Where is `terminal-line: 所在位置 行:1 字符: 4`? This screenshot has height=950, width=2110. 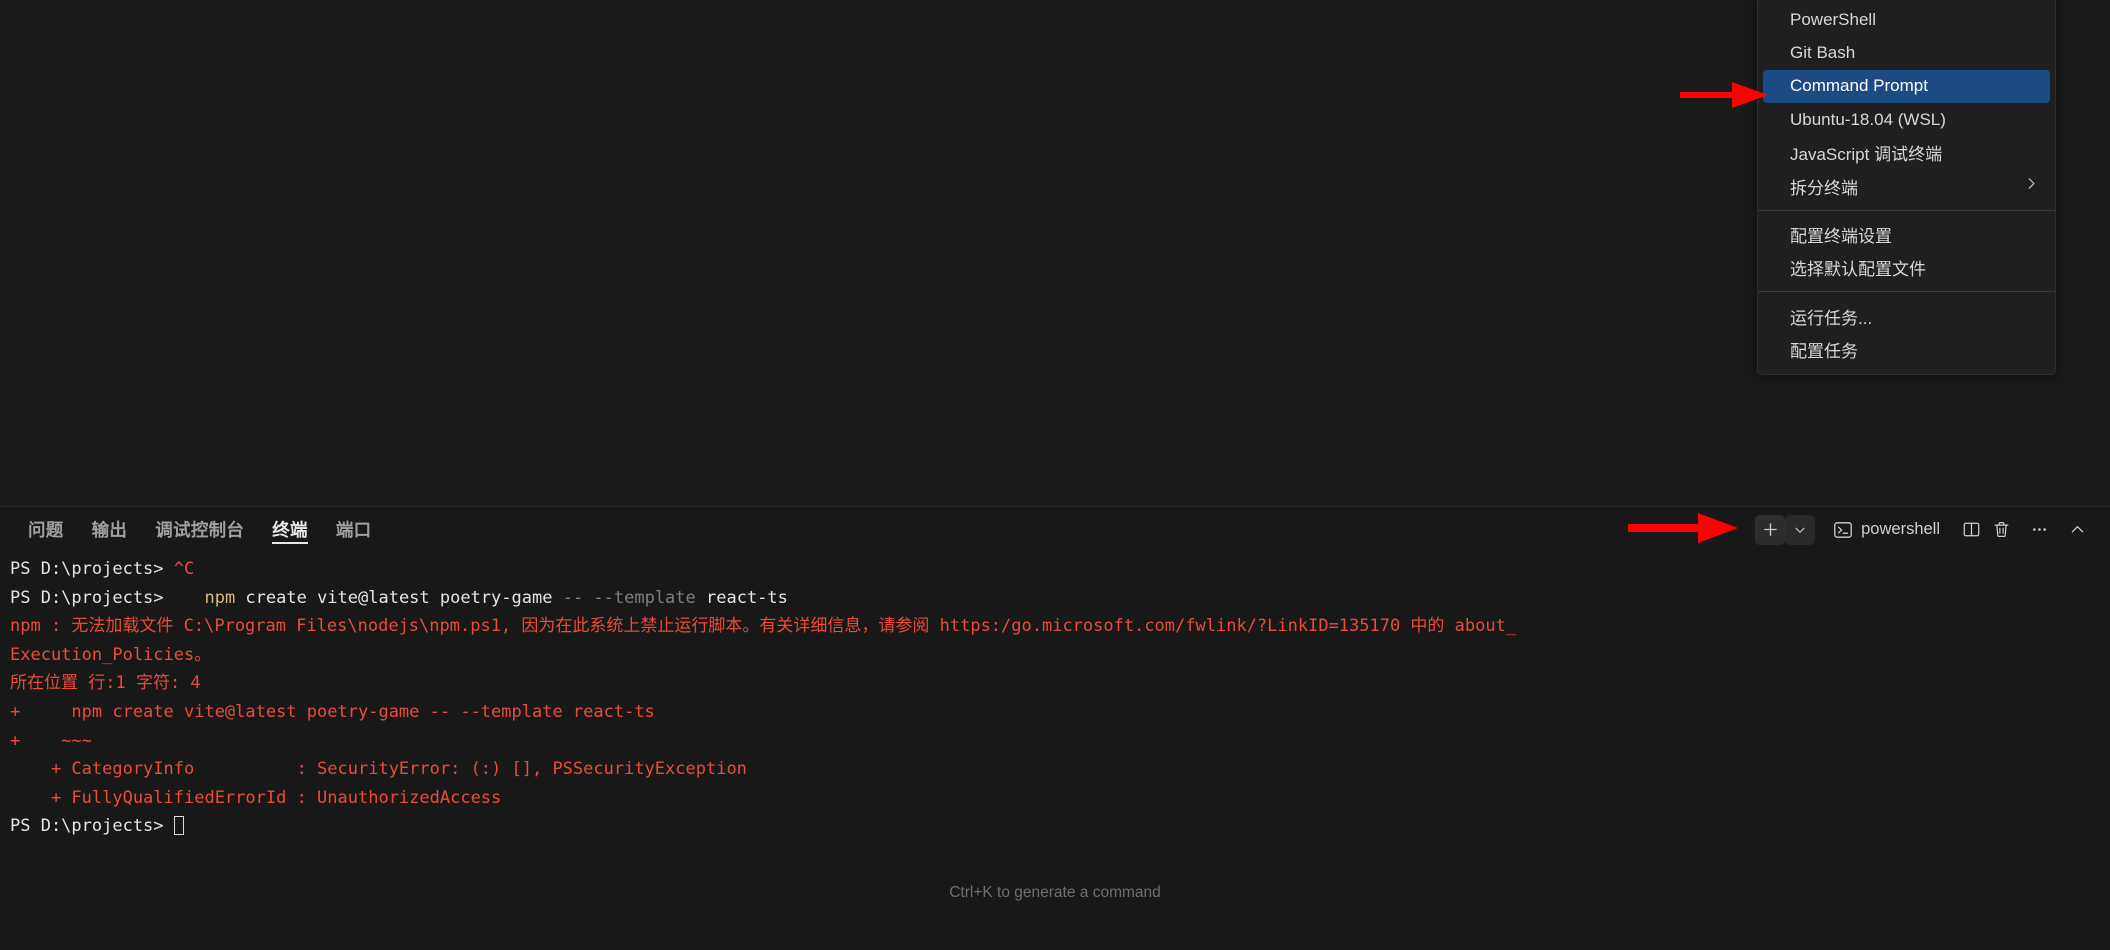 terminal-line: 所在位置 行:1 字符: 4 is located at coordinates (1055, 683).